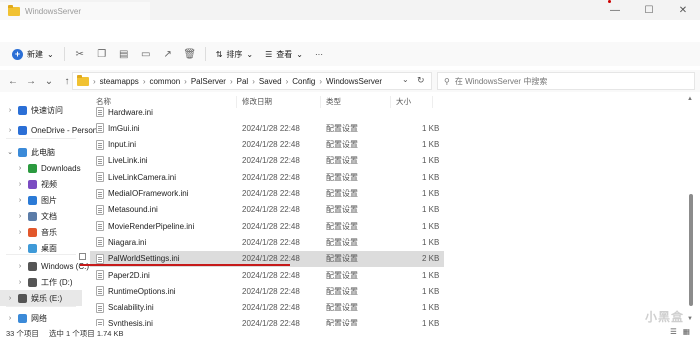  Describe the element at coordinates (41, 298) in the screenshot. I see `nav-item: › 娱乐 (E:)` at that location.